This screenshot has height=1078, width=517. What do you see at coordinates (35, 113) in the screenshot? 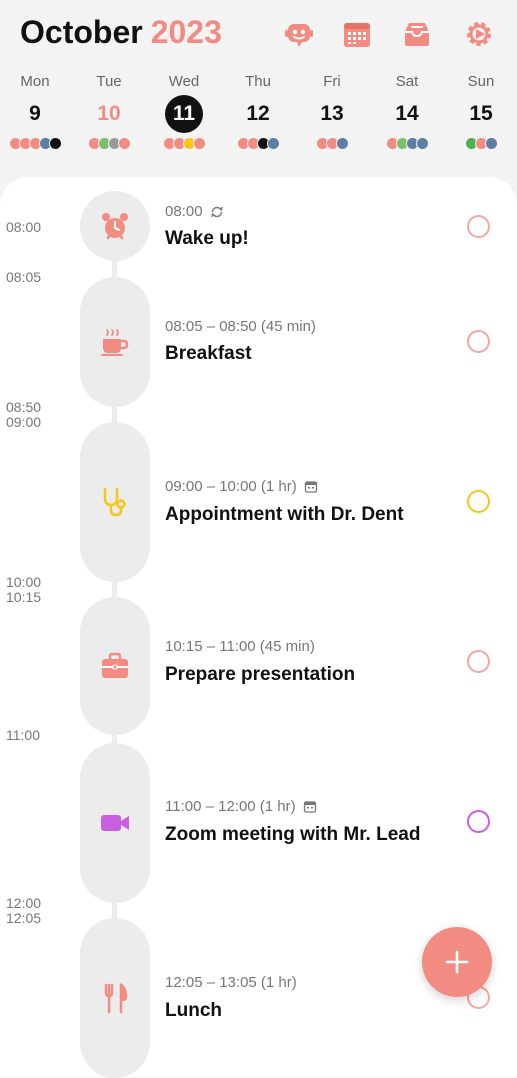
I see `day-number: 9` at bounding box center [35, 113].